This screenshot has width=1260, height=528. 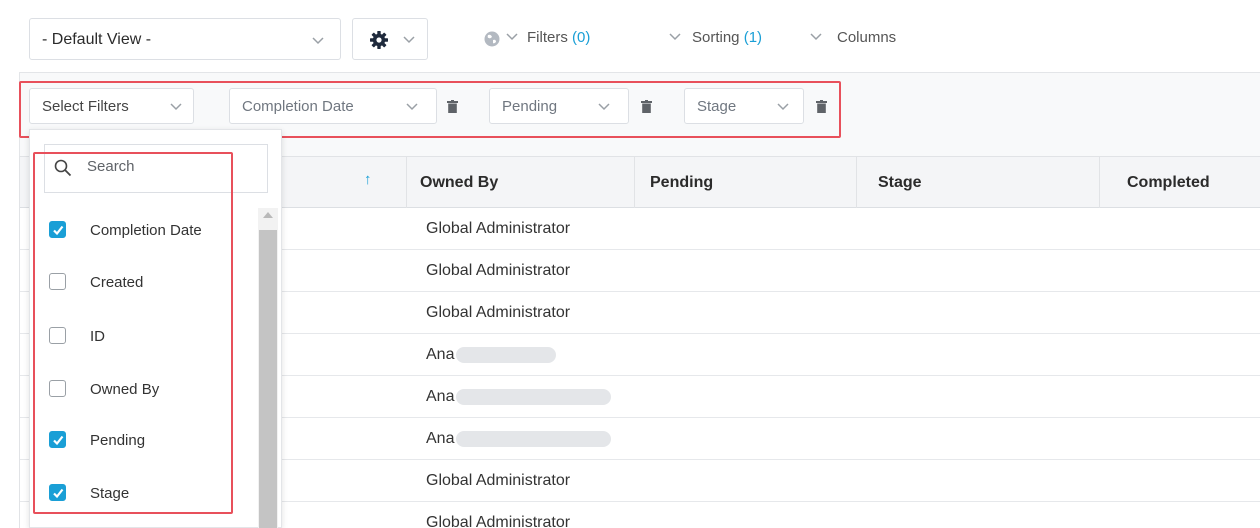 I want to click on options-highlight, so click(x=133, y=333).